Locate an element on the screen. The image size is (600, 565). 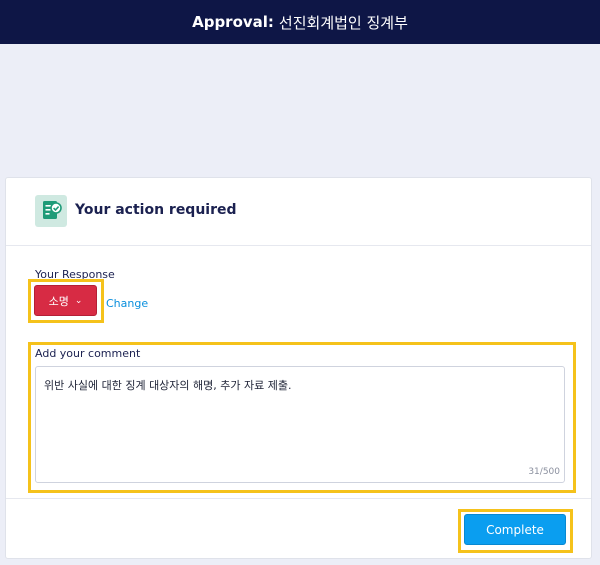
response-dropdown: 소명 ⌄ is located at coordinates (65, 300).